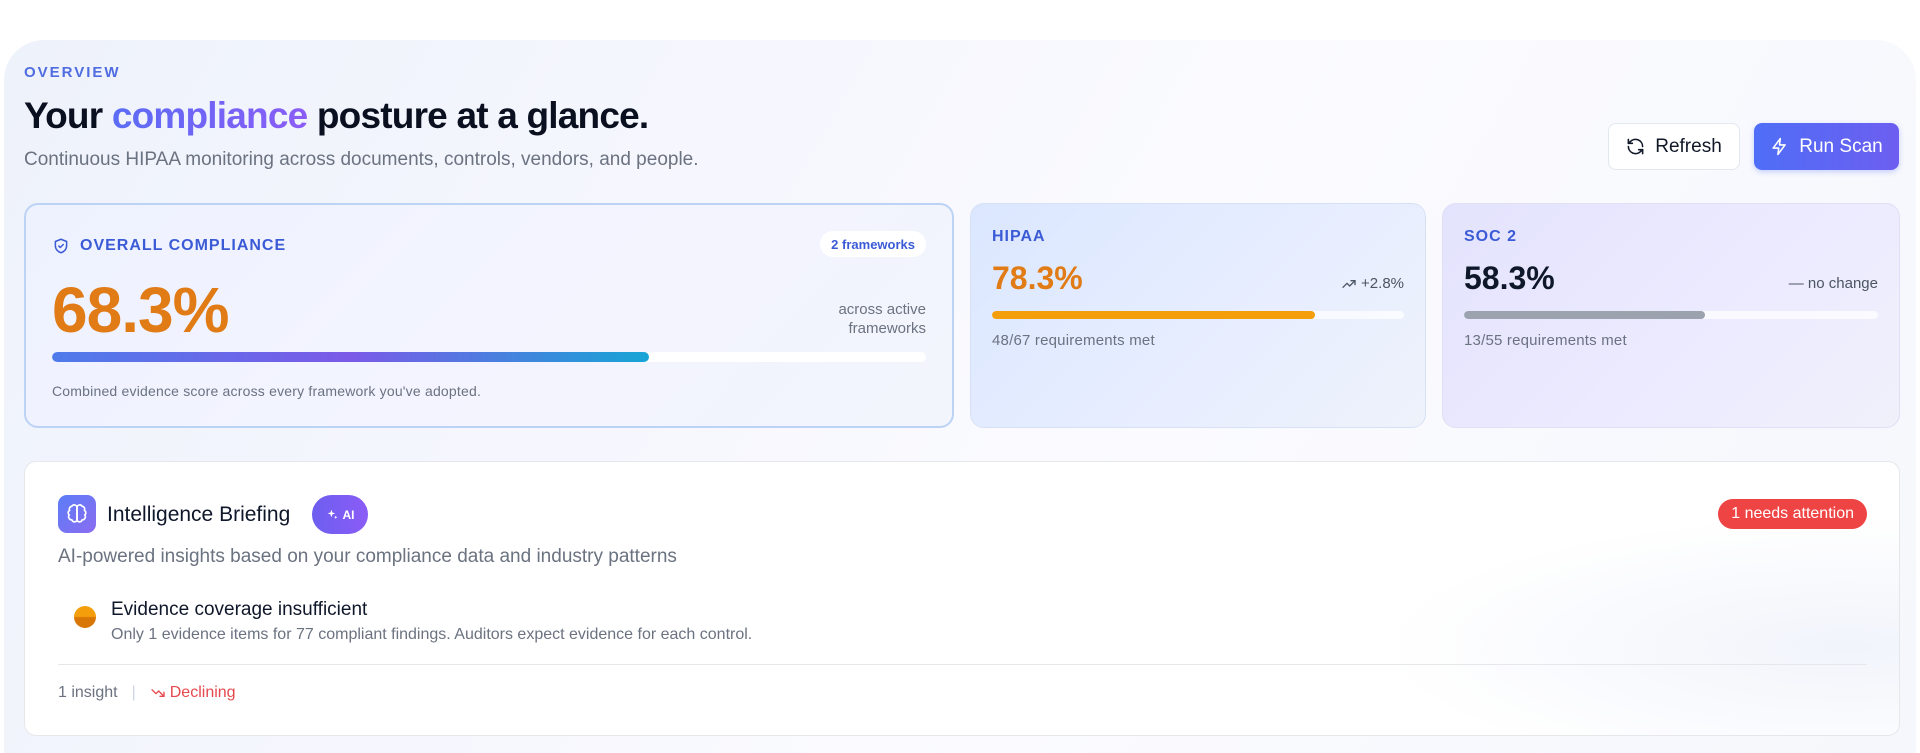  Describe the element at coordinates (873, 244) in the screenshot. I see `frameworks-badge: 2 frameworks` at that location.